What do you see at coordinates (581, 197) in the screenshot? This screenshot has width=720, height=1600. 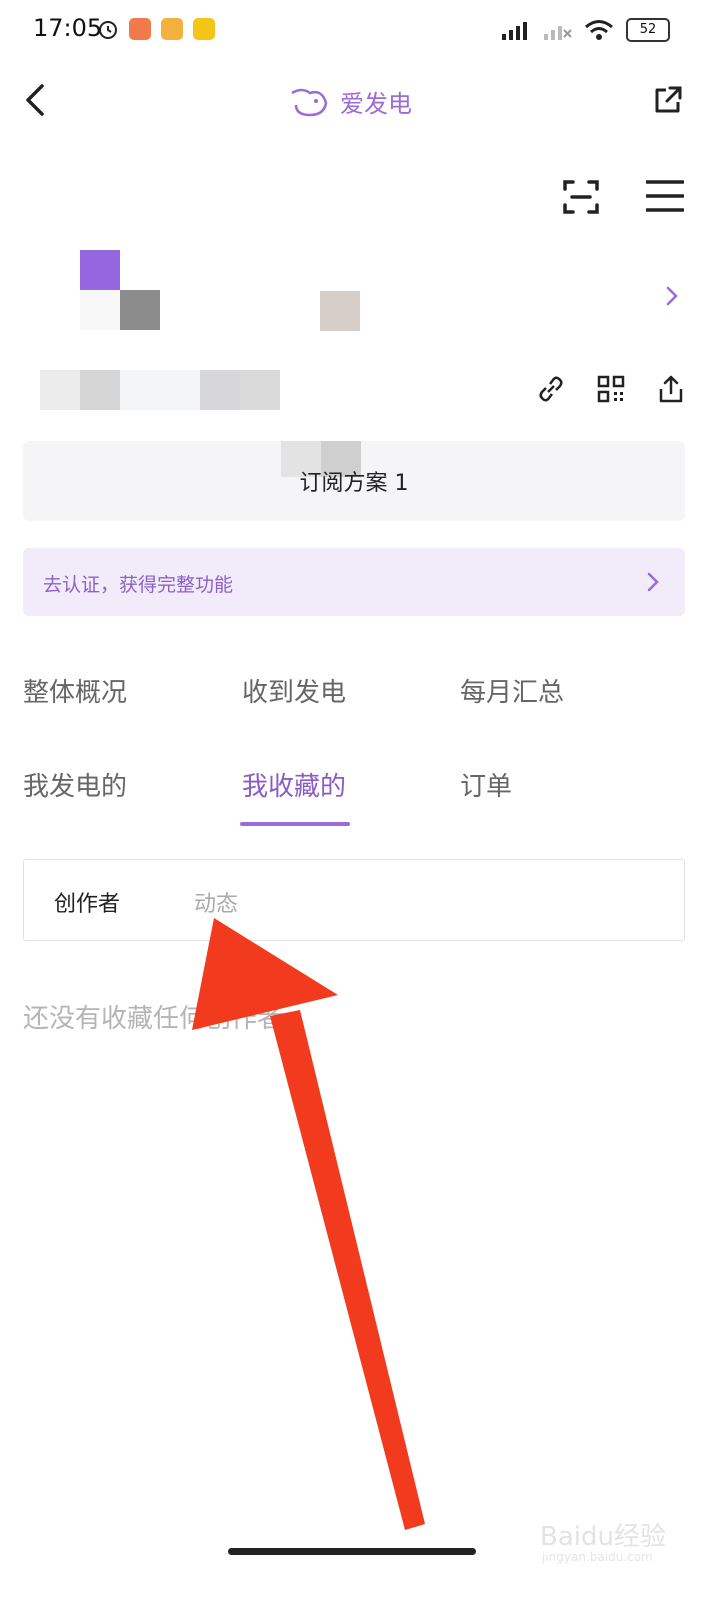 I see `scan-icon` at bounding box center [581, 197].